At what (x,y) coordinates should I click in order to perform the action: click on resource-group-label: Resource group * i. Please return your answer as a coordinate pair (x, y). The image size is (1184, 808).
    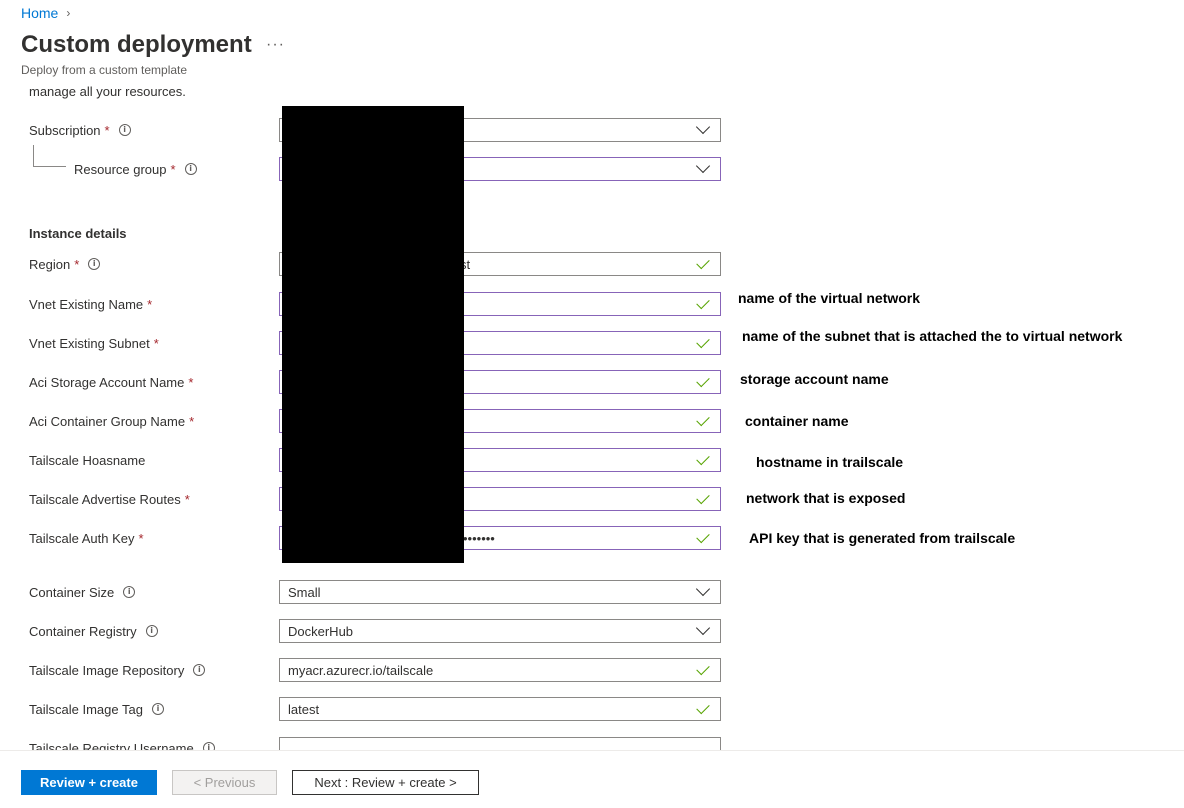
    Looking at the image, I should click on (135, 169).